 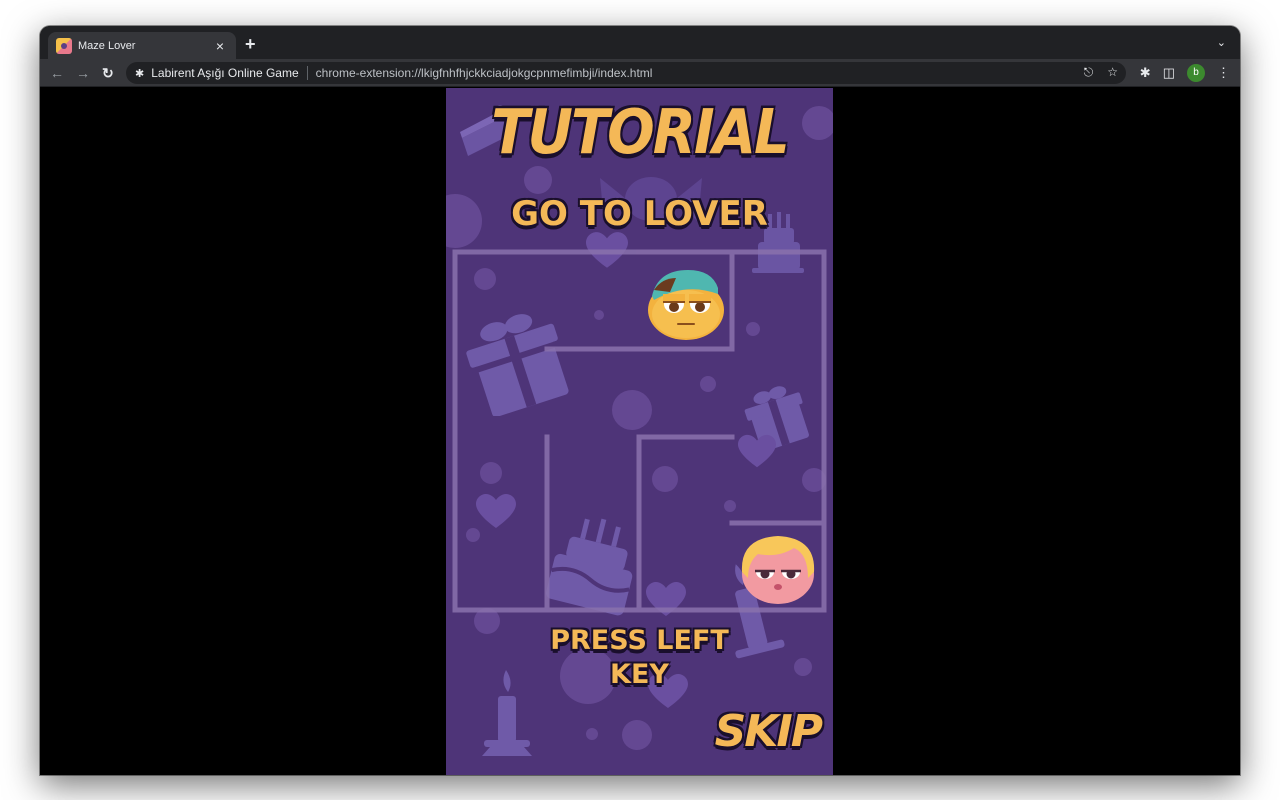 What do you see at coordinates (639, 658) in the screenshot?
I see `instruction-text: PRESS LEFT KEY` at bounding box center [639, 658].